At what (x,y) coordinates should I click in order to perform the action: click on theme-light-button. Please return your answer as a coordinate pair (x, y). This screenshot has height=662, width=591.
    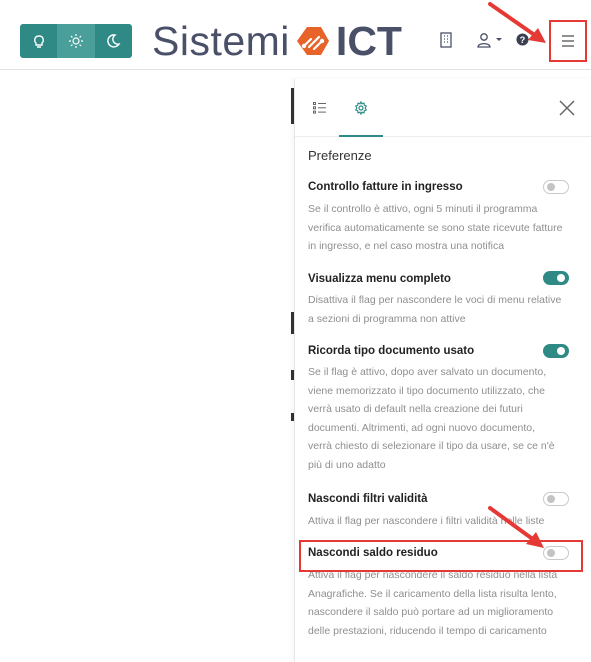
    Looking at the image, I should click on (39, 41).